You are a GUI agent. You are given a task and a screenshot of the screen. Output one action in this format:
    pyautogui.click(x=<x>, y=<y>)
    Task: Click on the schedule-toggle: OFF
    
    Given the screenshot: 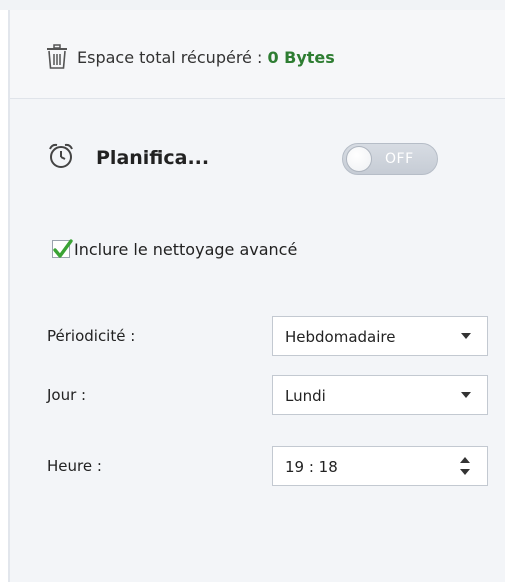 What is the action you would take?
    pyautogui.click(x=390, y=159)
    